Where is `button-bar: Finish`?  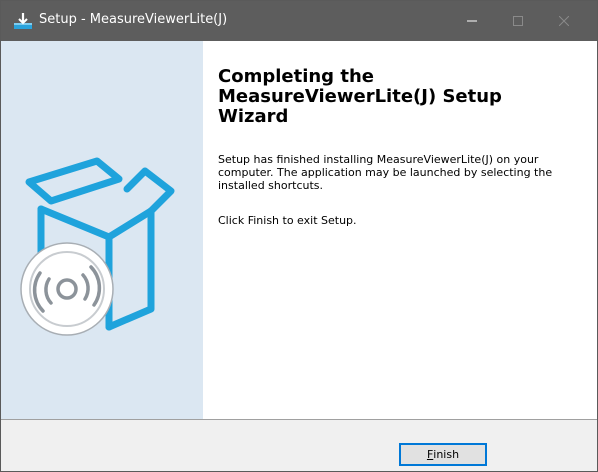 button-bar: Finish is located at coordinates (299, 445).